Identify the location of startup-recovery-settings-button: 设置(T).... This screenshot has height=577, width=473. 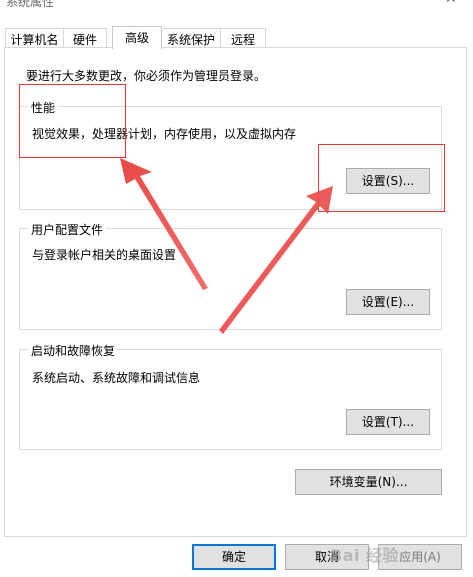
(388, 422).